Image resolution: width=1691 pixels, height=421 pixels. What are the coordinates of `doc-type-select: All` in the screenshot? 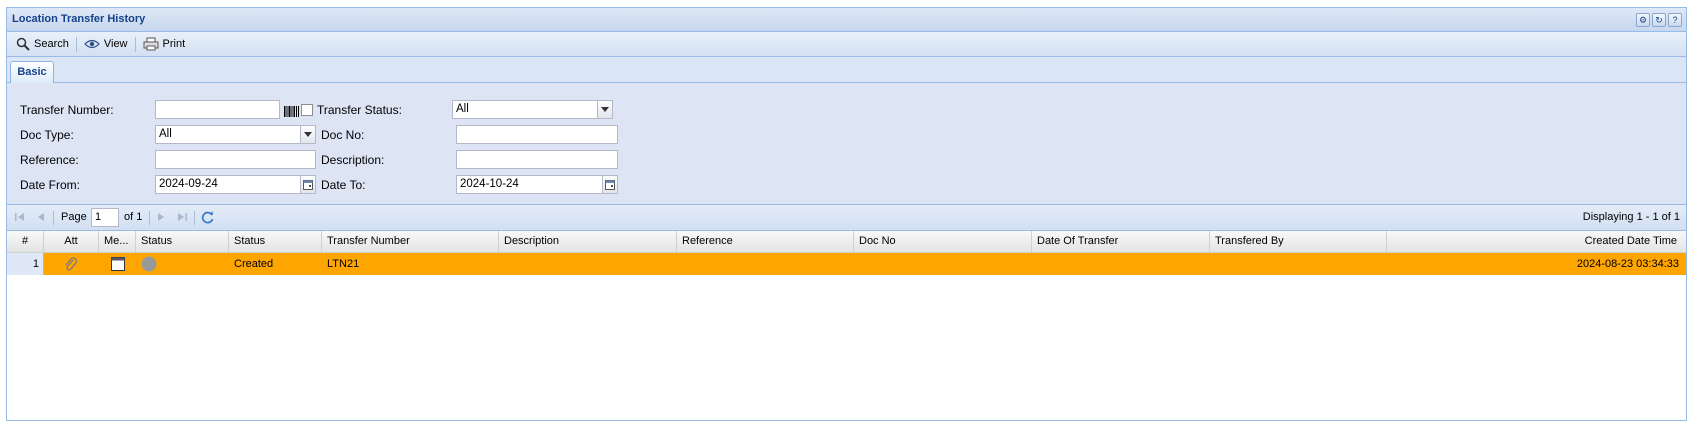 It's located at (235, 134).